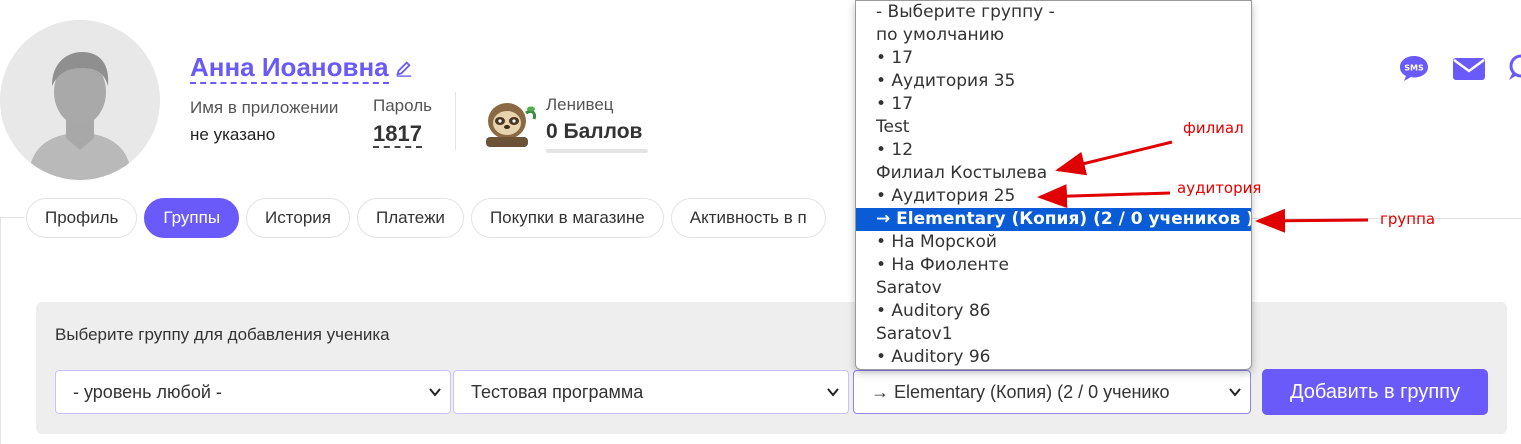 The width and height of the screenshot is (1521, 444). Describe the element at coordinates (1213, 128) in the screenshot. I see `branch-annotation: филиал` at that location.